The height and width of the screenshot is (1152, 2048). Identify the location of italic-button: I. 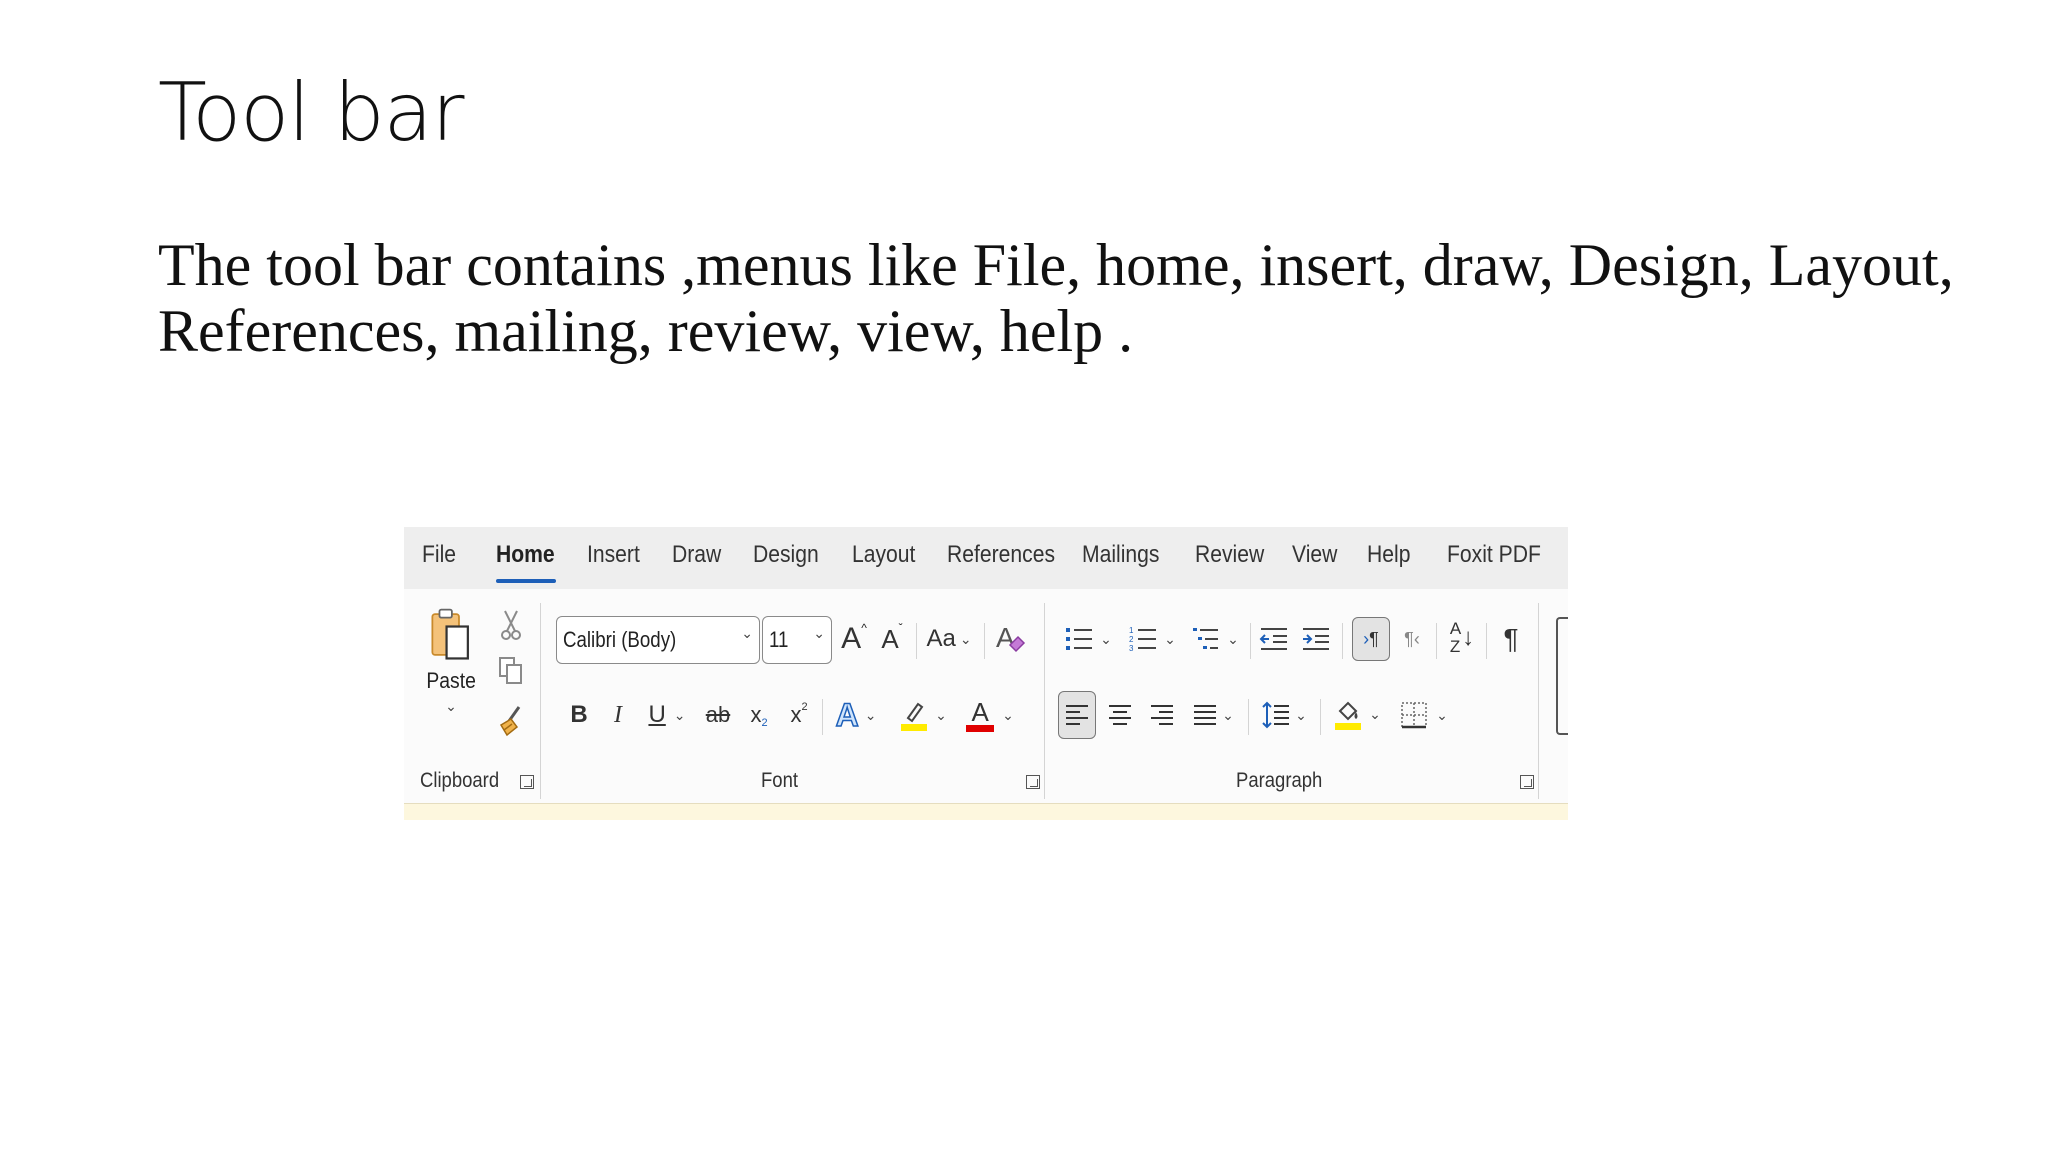
(618, 715).